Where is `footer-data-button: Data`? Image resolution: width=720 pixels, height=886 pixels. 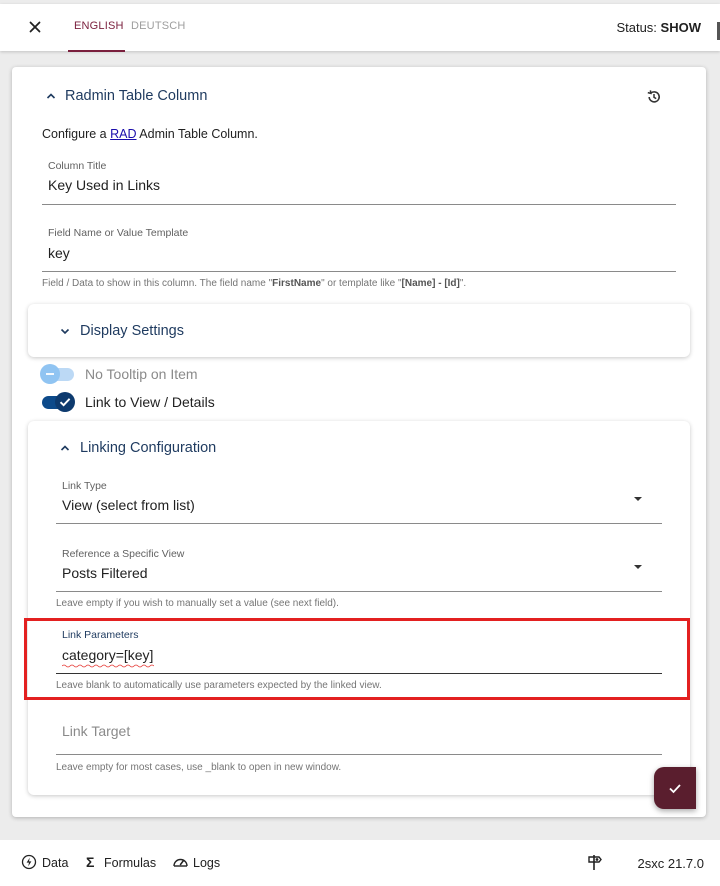
footer-data-button: Data is located at coordinates (55, 863).